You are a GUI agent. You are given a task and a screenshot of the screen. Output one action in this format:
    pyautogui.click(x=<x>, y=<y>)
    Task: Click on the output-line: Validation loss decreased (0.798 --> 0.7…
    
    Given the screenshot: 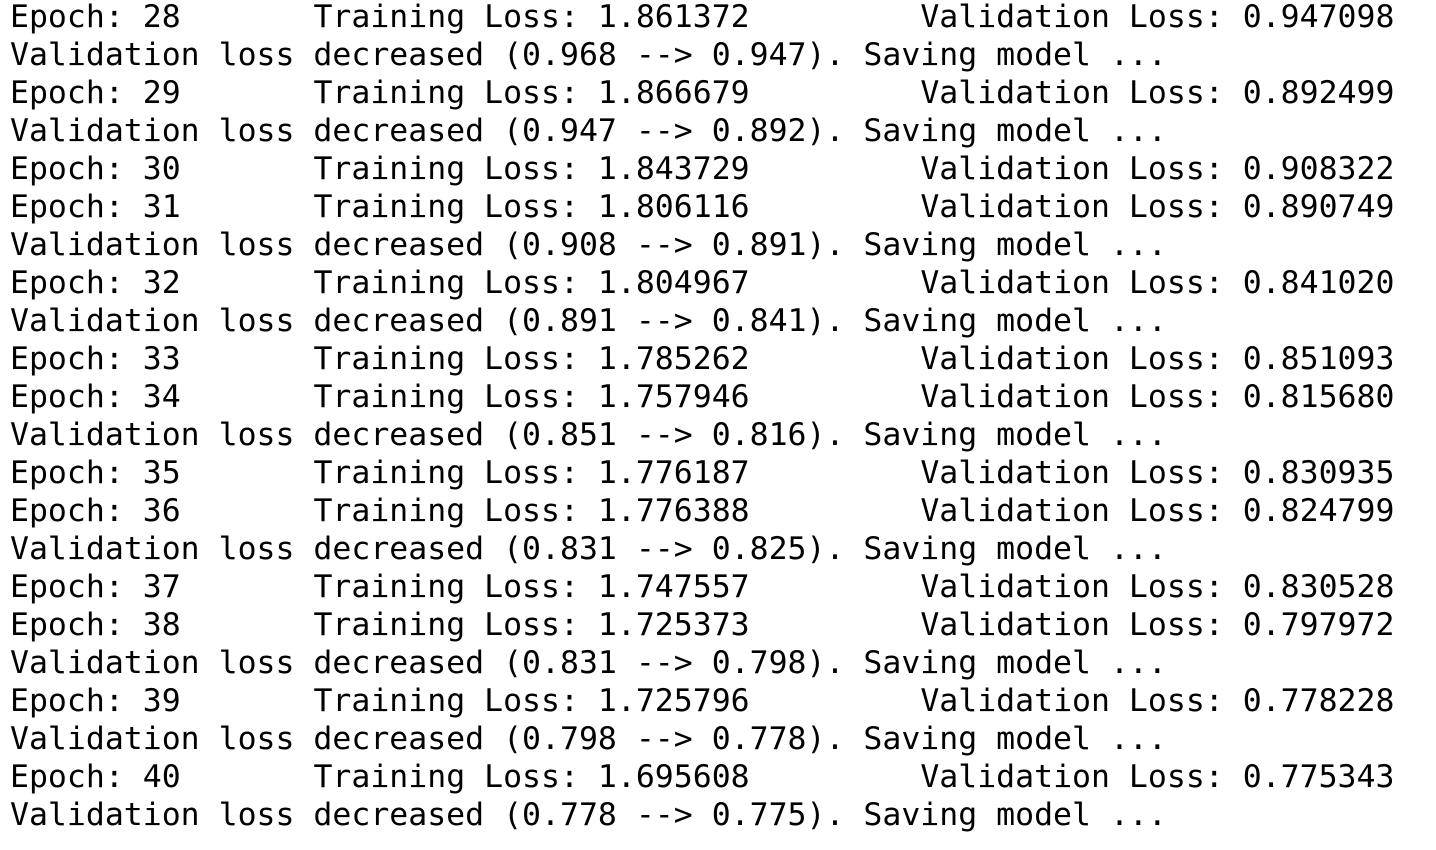 What is the action you would take?
    pyautogui.click(x=588, y=739)
    